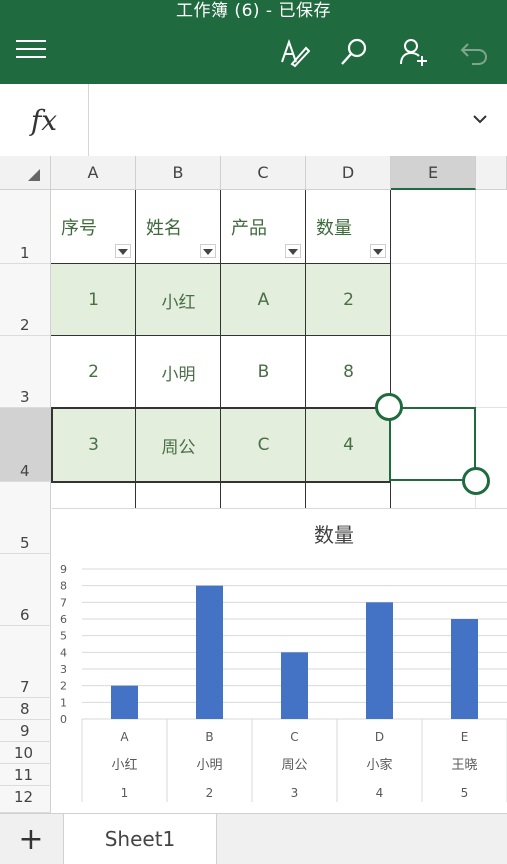 The width and height of the screenshot is (507, 864). Describe the element at coordinates (25, 799) in the screenshot. I see `row-header-12: 12` at that location.